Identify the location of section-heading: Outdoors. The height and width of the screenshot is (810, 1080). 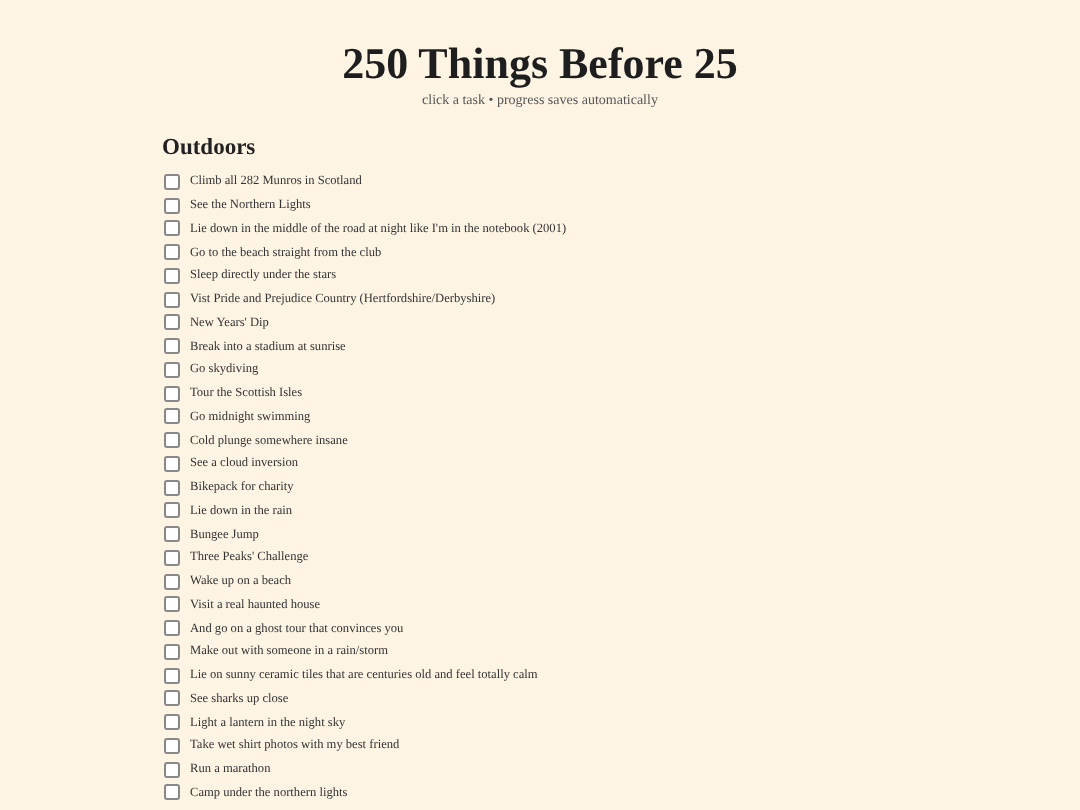
(210, 148).